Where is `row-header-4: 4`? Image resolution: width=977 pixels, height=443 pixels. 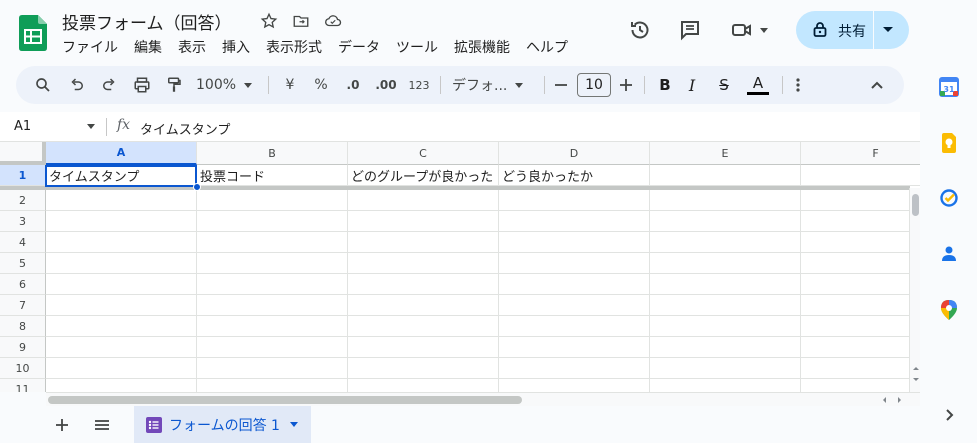
row-header-4: 4 is located at coordinates (23, 242).